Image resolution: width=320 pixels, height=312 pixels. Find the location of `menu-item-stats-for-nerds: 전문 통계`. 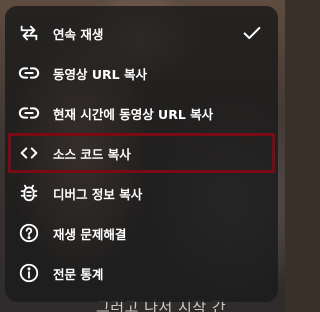

menu-item-stats-for-nerds: 전문 통계 is located at coordinates (141, 273).